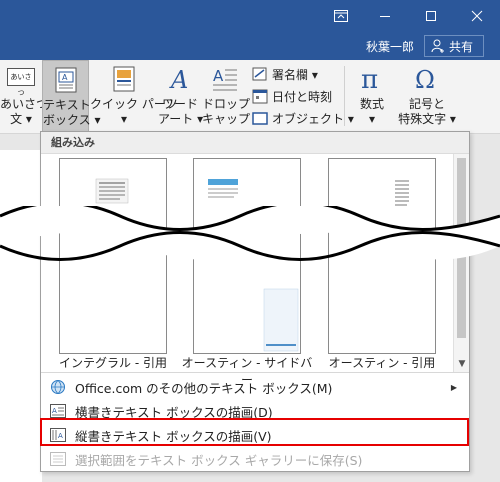 This screenshot has height=482, width=500. I want to click on menu-more-textboxes-office: Office.com のその他のテキスト ボックス(M) ▶, so click(255, 387).